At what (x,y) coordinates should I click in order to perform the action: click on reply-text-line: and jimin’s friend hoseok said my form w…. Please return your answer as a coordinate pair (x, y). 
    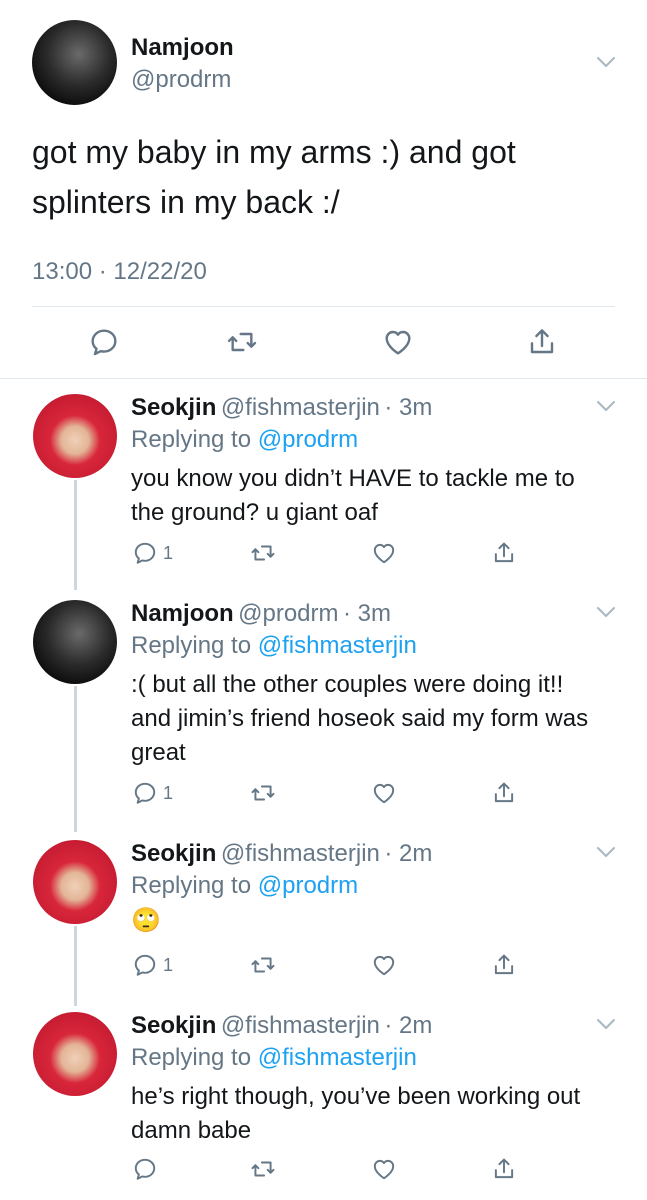
    Looking at the image, I should click on (360, 718).